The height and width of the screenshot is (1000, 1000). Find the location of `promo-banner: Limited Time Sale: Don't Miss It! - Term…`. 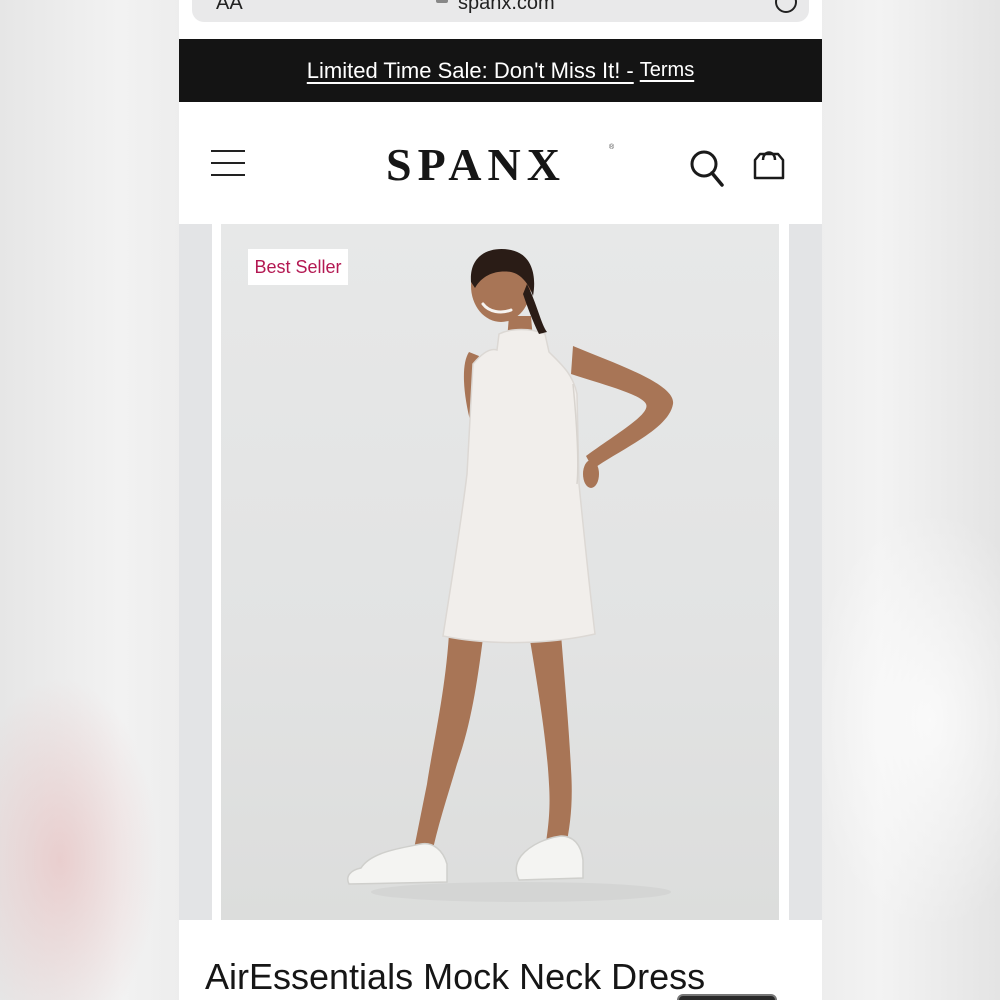

promo-banner: Limited Time Sale: Don't Miss It! - Term… is located at coordinates (500, 70).